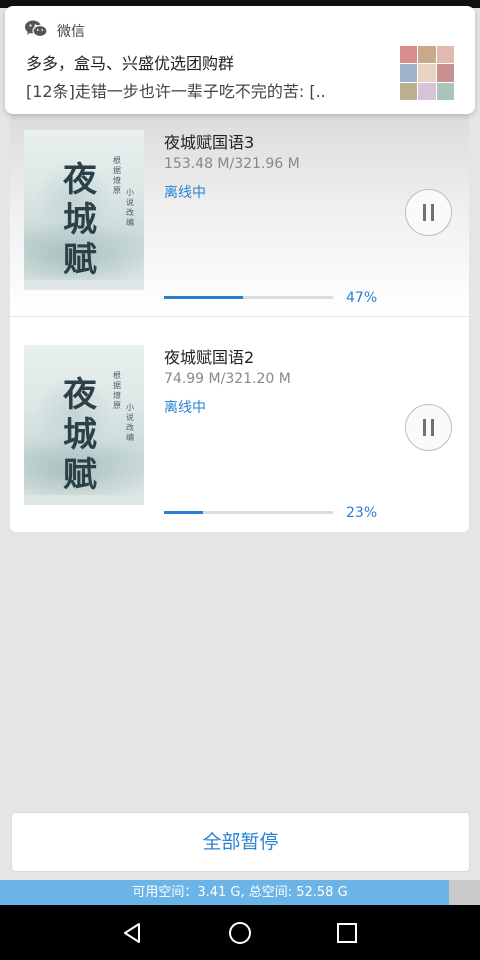 This screenshot has height=960, width=480. Describe the element at coordinates (209, 357) in the screenshot. I see `download-title: 夜城赋国语2` at that location.